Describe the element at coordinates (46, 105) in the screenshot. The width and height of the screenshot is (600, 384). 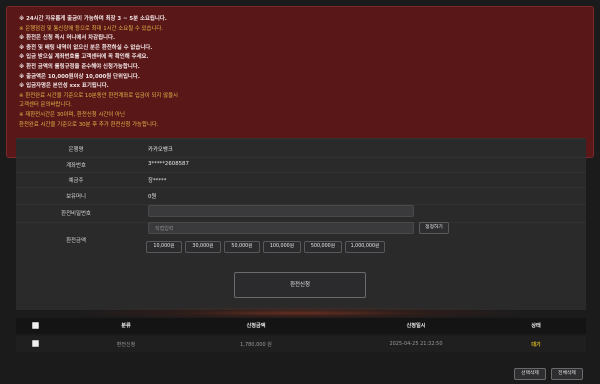
I see `notice-line: 고객센터 문의바랍니다.` at that location.